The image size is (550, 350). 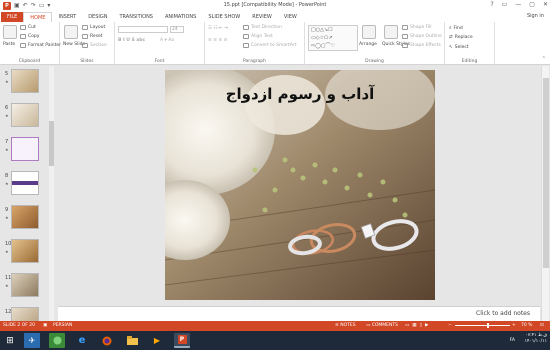 I want to click on close-button: ✕, so click(x=545, y=4).